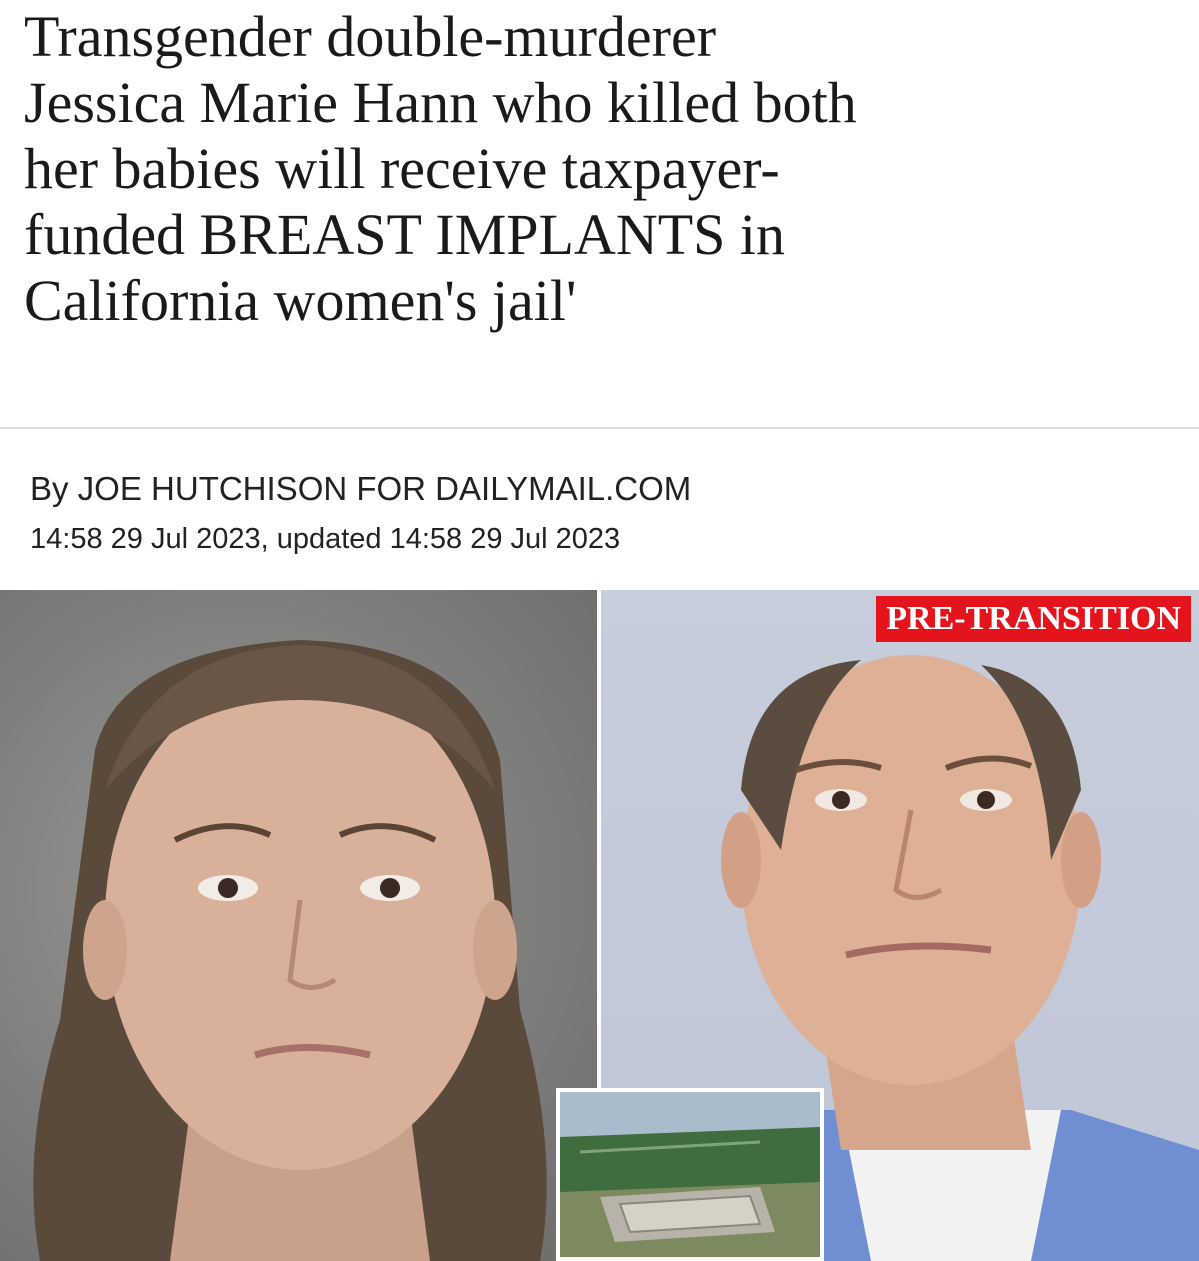 The height and width of the screenshot is (1261, 1199). I want to click on headline-line: her babies will receive taxpayer-, so click(402, 168).